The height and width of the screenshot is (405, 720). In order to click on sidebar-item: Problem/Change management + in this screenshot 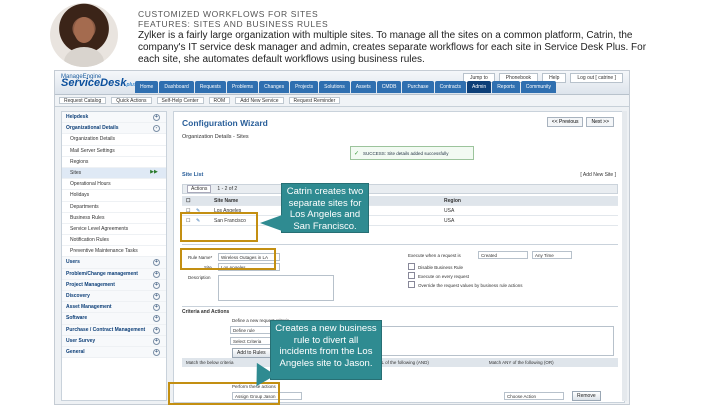, I will do `click(114, 274)`.